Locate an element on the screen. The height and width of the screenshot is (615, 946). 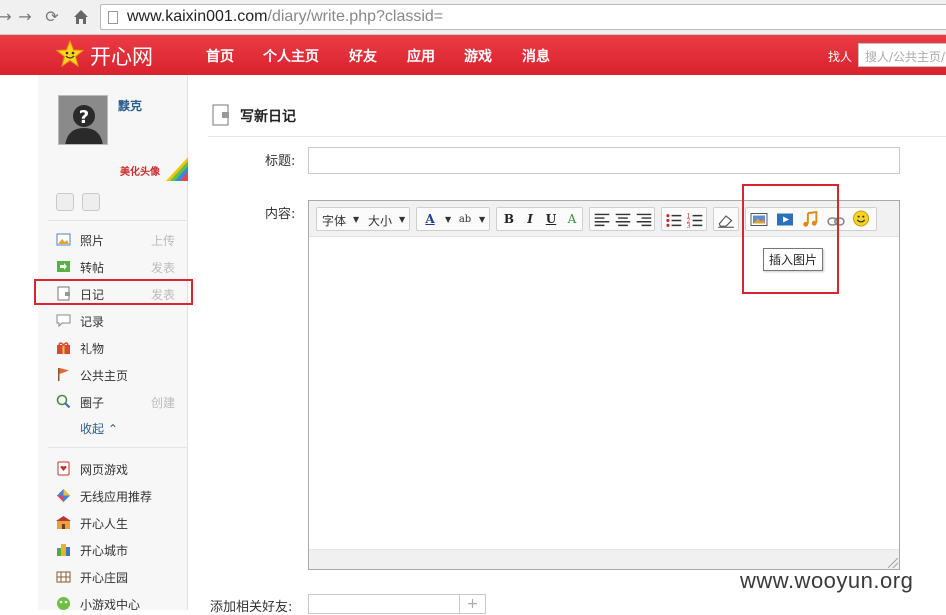
app-item-web-games: 网页游戏 is located at coordinates (119, 469).